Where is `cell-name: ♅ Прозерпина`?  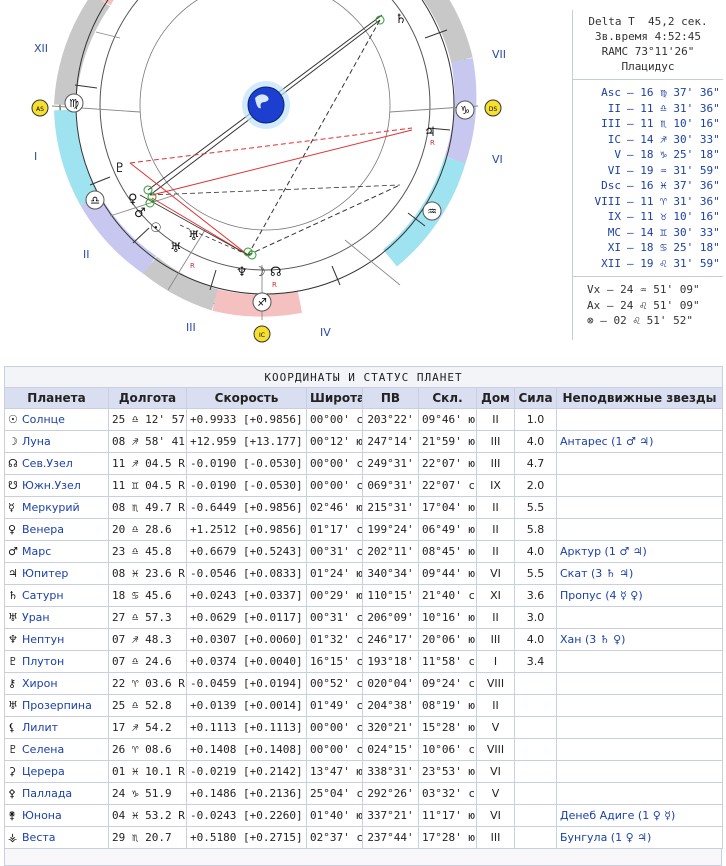 cell-name: ♅ Прозерпина is located at coordinates (56, 705).